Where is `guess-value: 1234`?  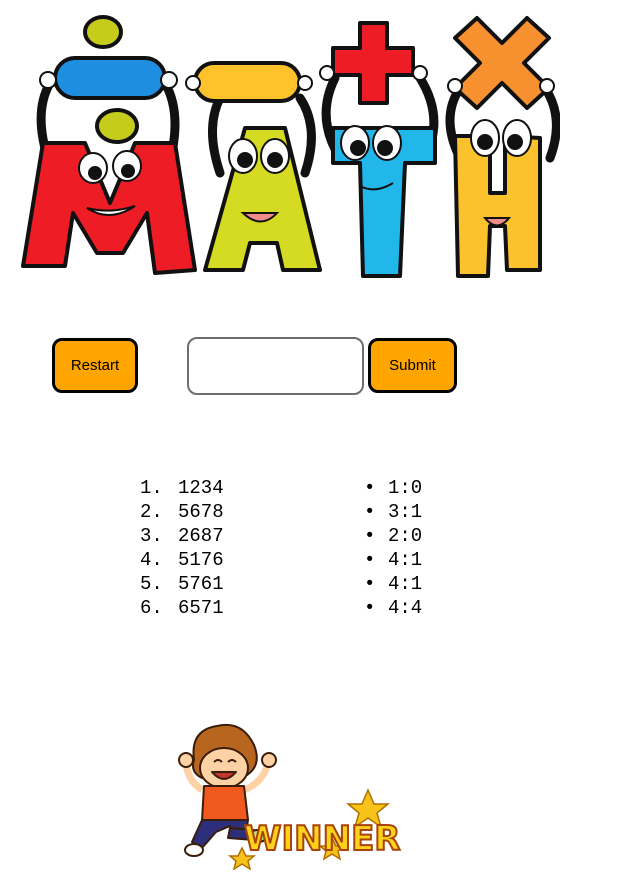
guess-value: 1234 is located at coordinates (201, 488).